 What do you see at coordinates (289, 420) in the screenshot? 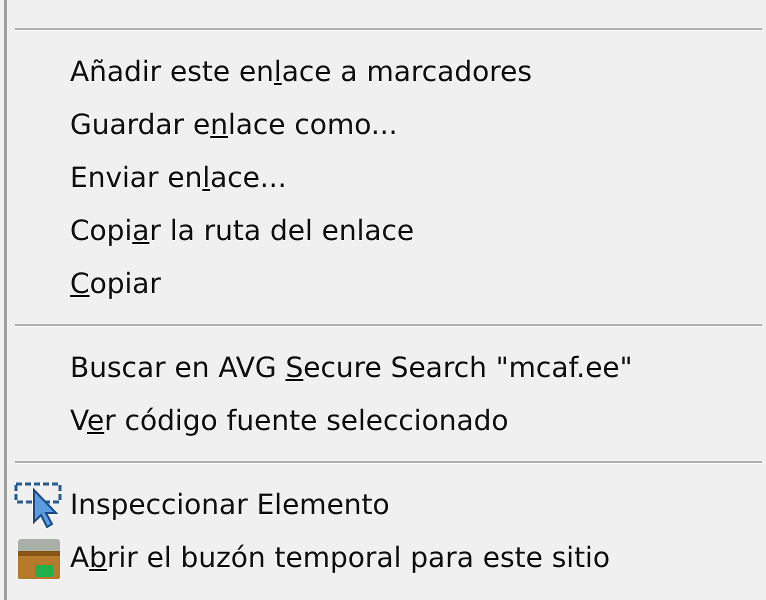
I see `menu-item: Ver código fuente seleccionado` at bounding box center [289, 420].